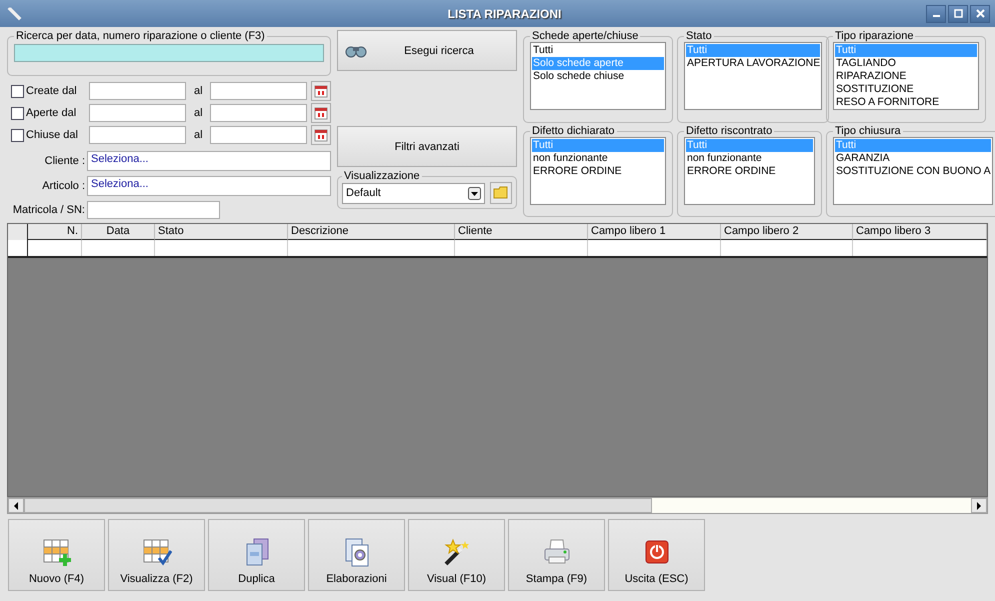 This screenshot has width=995, height=601. What do you see at coordinates (598, 50) in the screenshot?
I see `list-item: Tutti` at bounding box center [598, 50].